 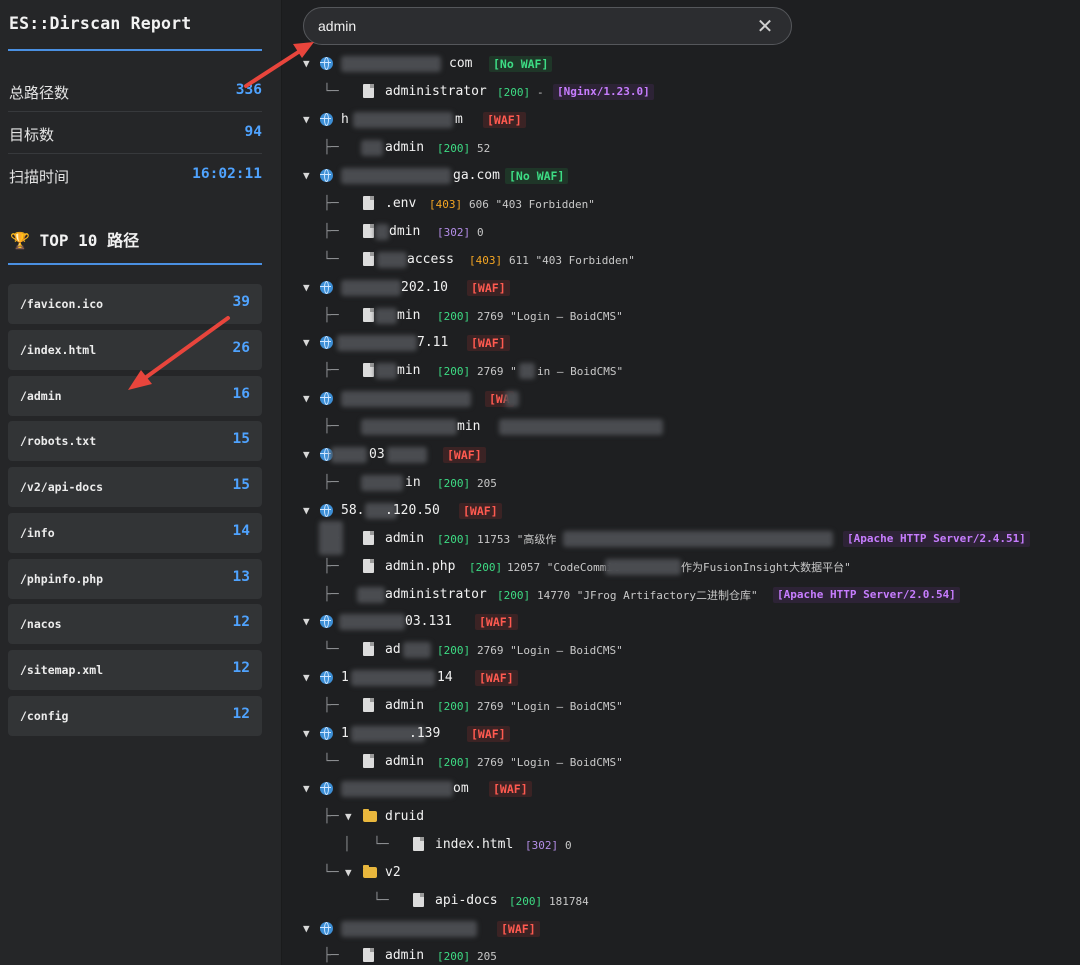 I want to click on annotation-arrows, so click(x=221, y=216).